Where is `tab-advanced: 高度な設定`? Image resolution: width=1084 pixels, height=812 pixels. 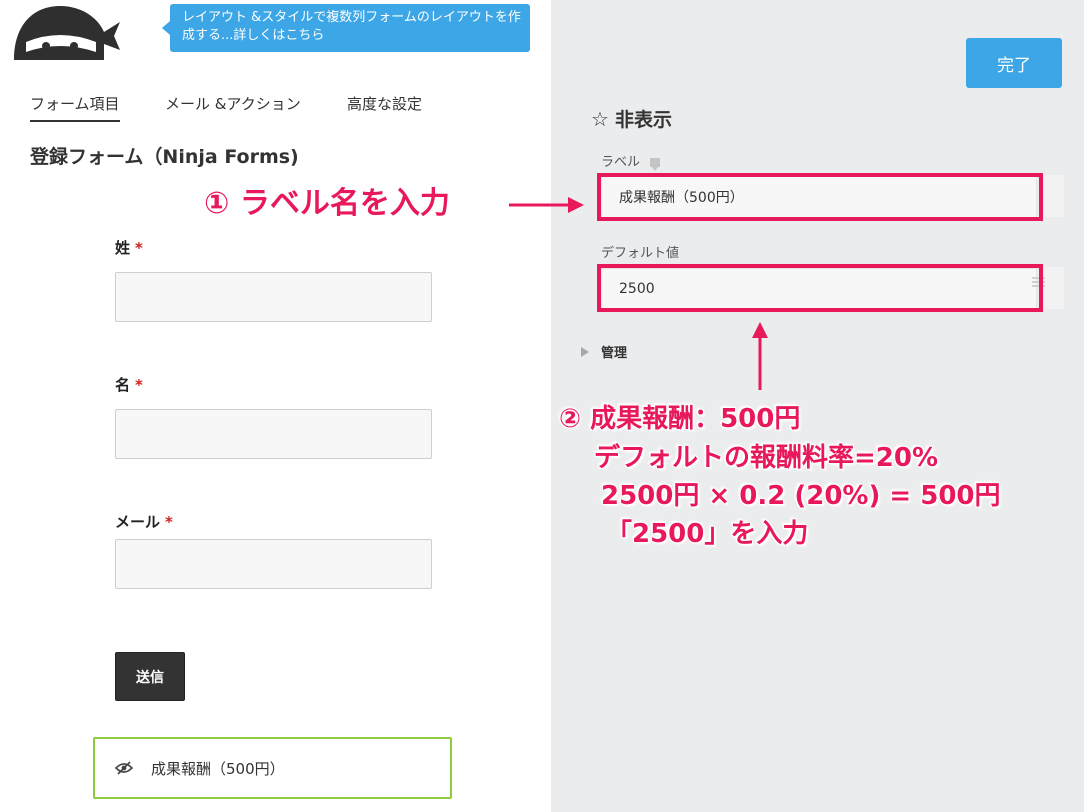 tab-advanced: 高度な設定 is located at coordinates (384, 103).